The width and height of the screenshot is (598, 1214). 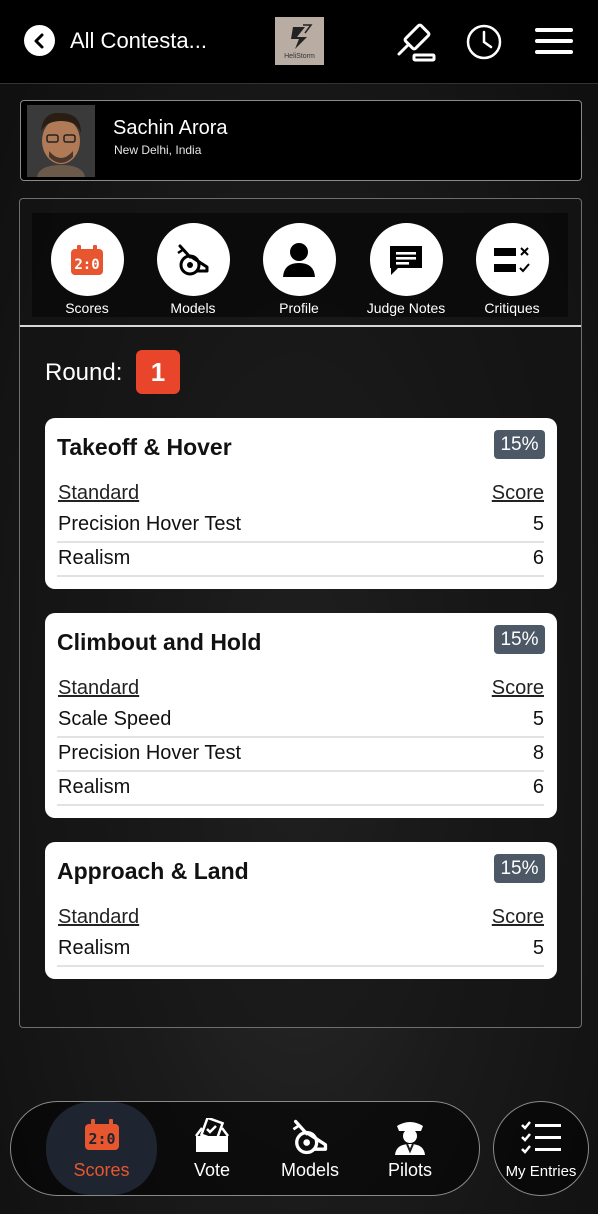 I want to click on nav-label: Vote, so click(x=212, y=1170).